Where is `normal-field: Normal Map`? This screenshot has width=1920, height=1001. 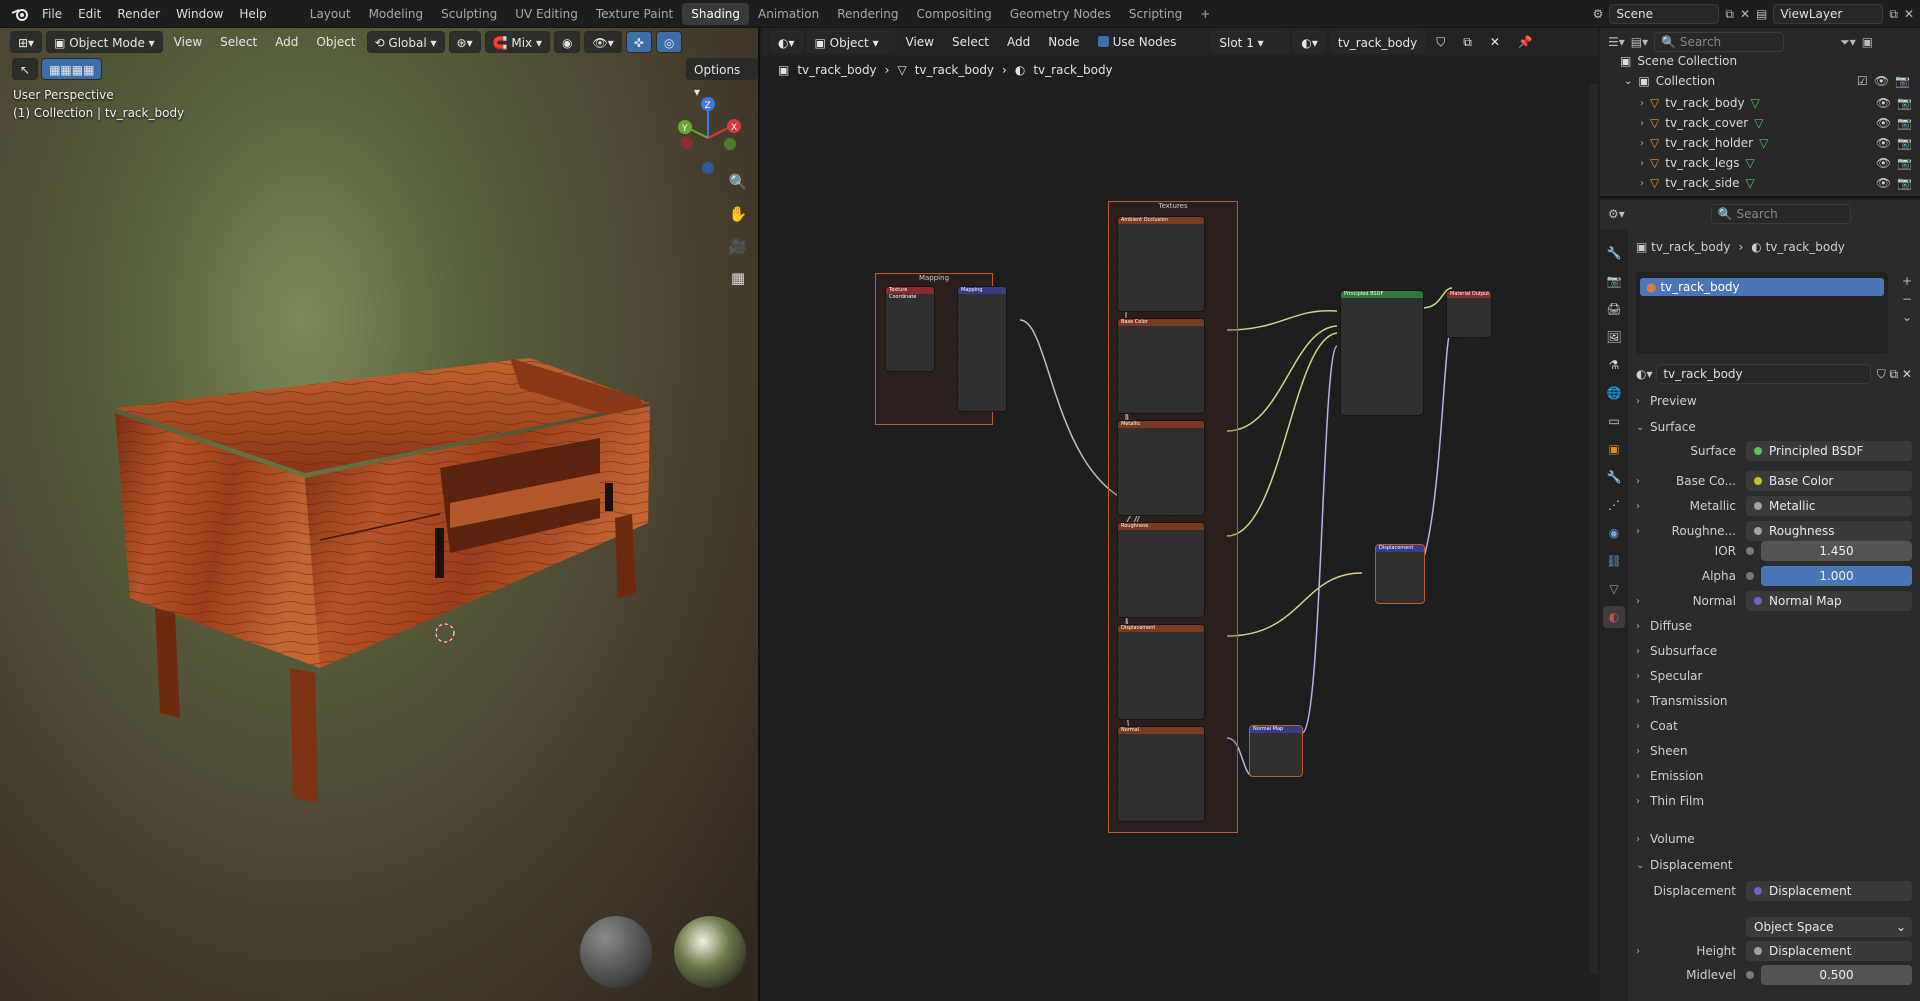 normal-field: Normal Map is located at coordinates (1829, 601).